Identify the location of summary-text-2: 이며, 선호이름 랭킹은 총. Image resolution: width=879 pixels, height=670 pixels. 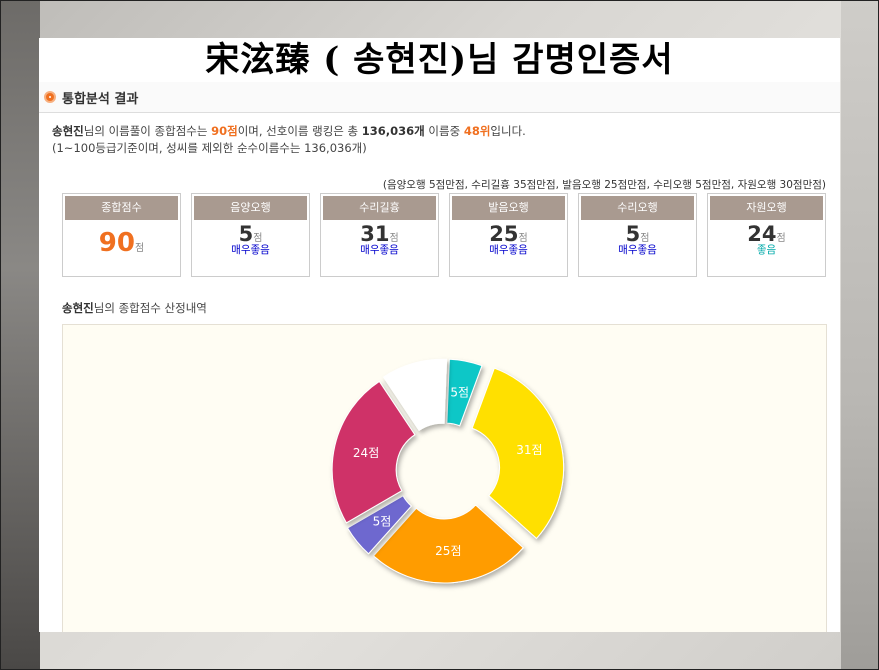
(299, 131).